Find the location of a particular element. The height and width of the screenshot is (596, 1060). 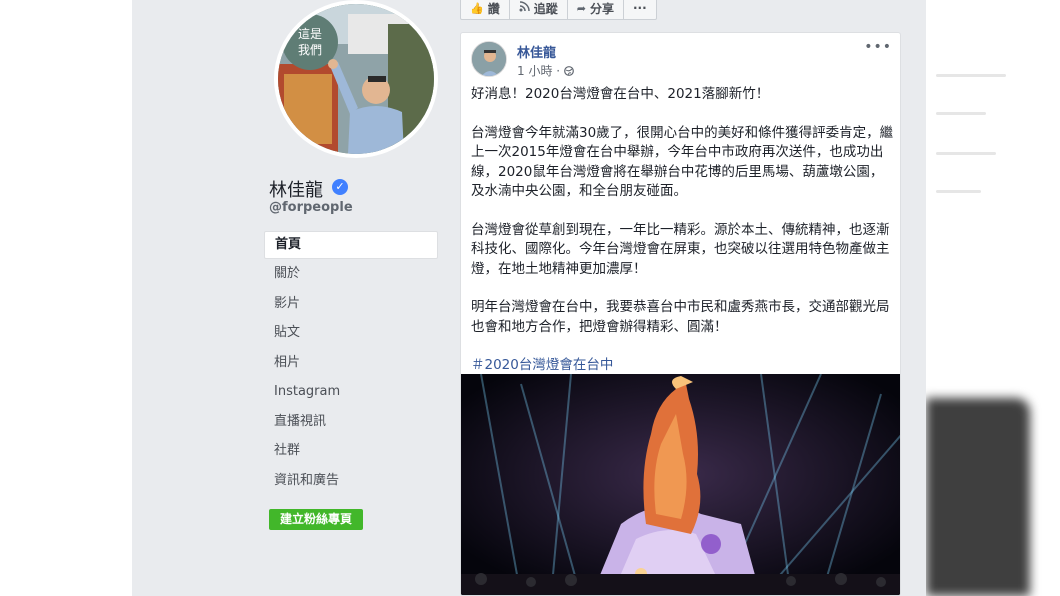

like-button: 👍 讚 is located at coordinates (485, 10).